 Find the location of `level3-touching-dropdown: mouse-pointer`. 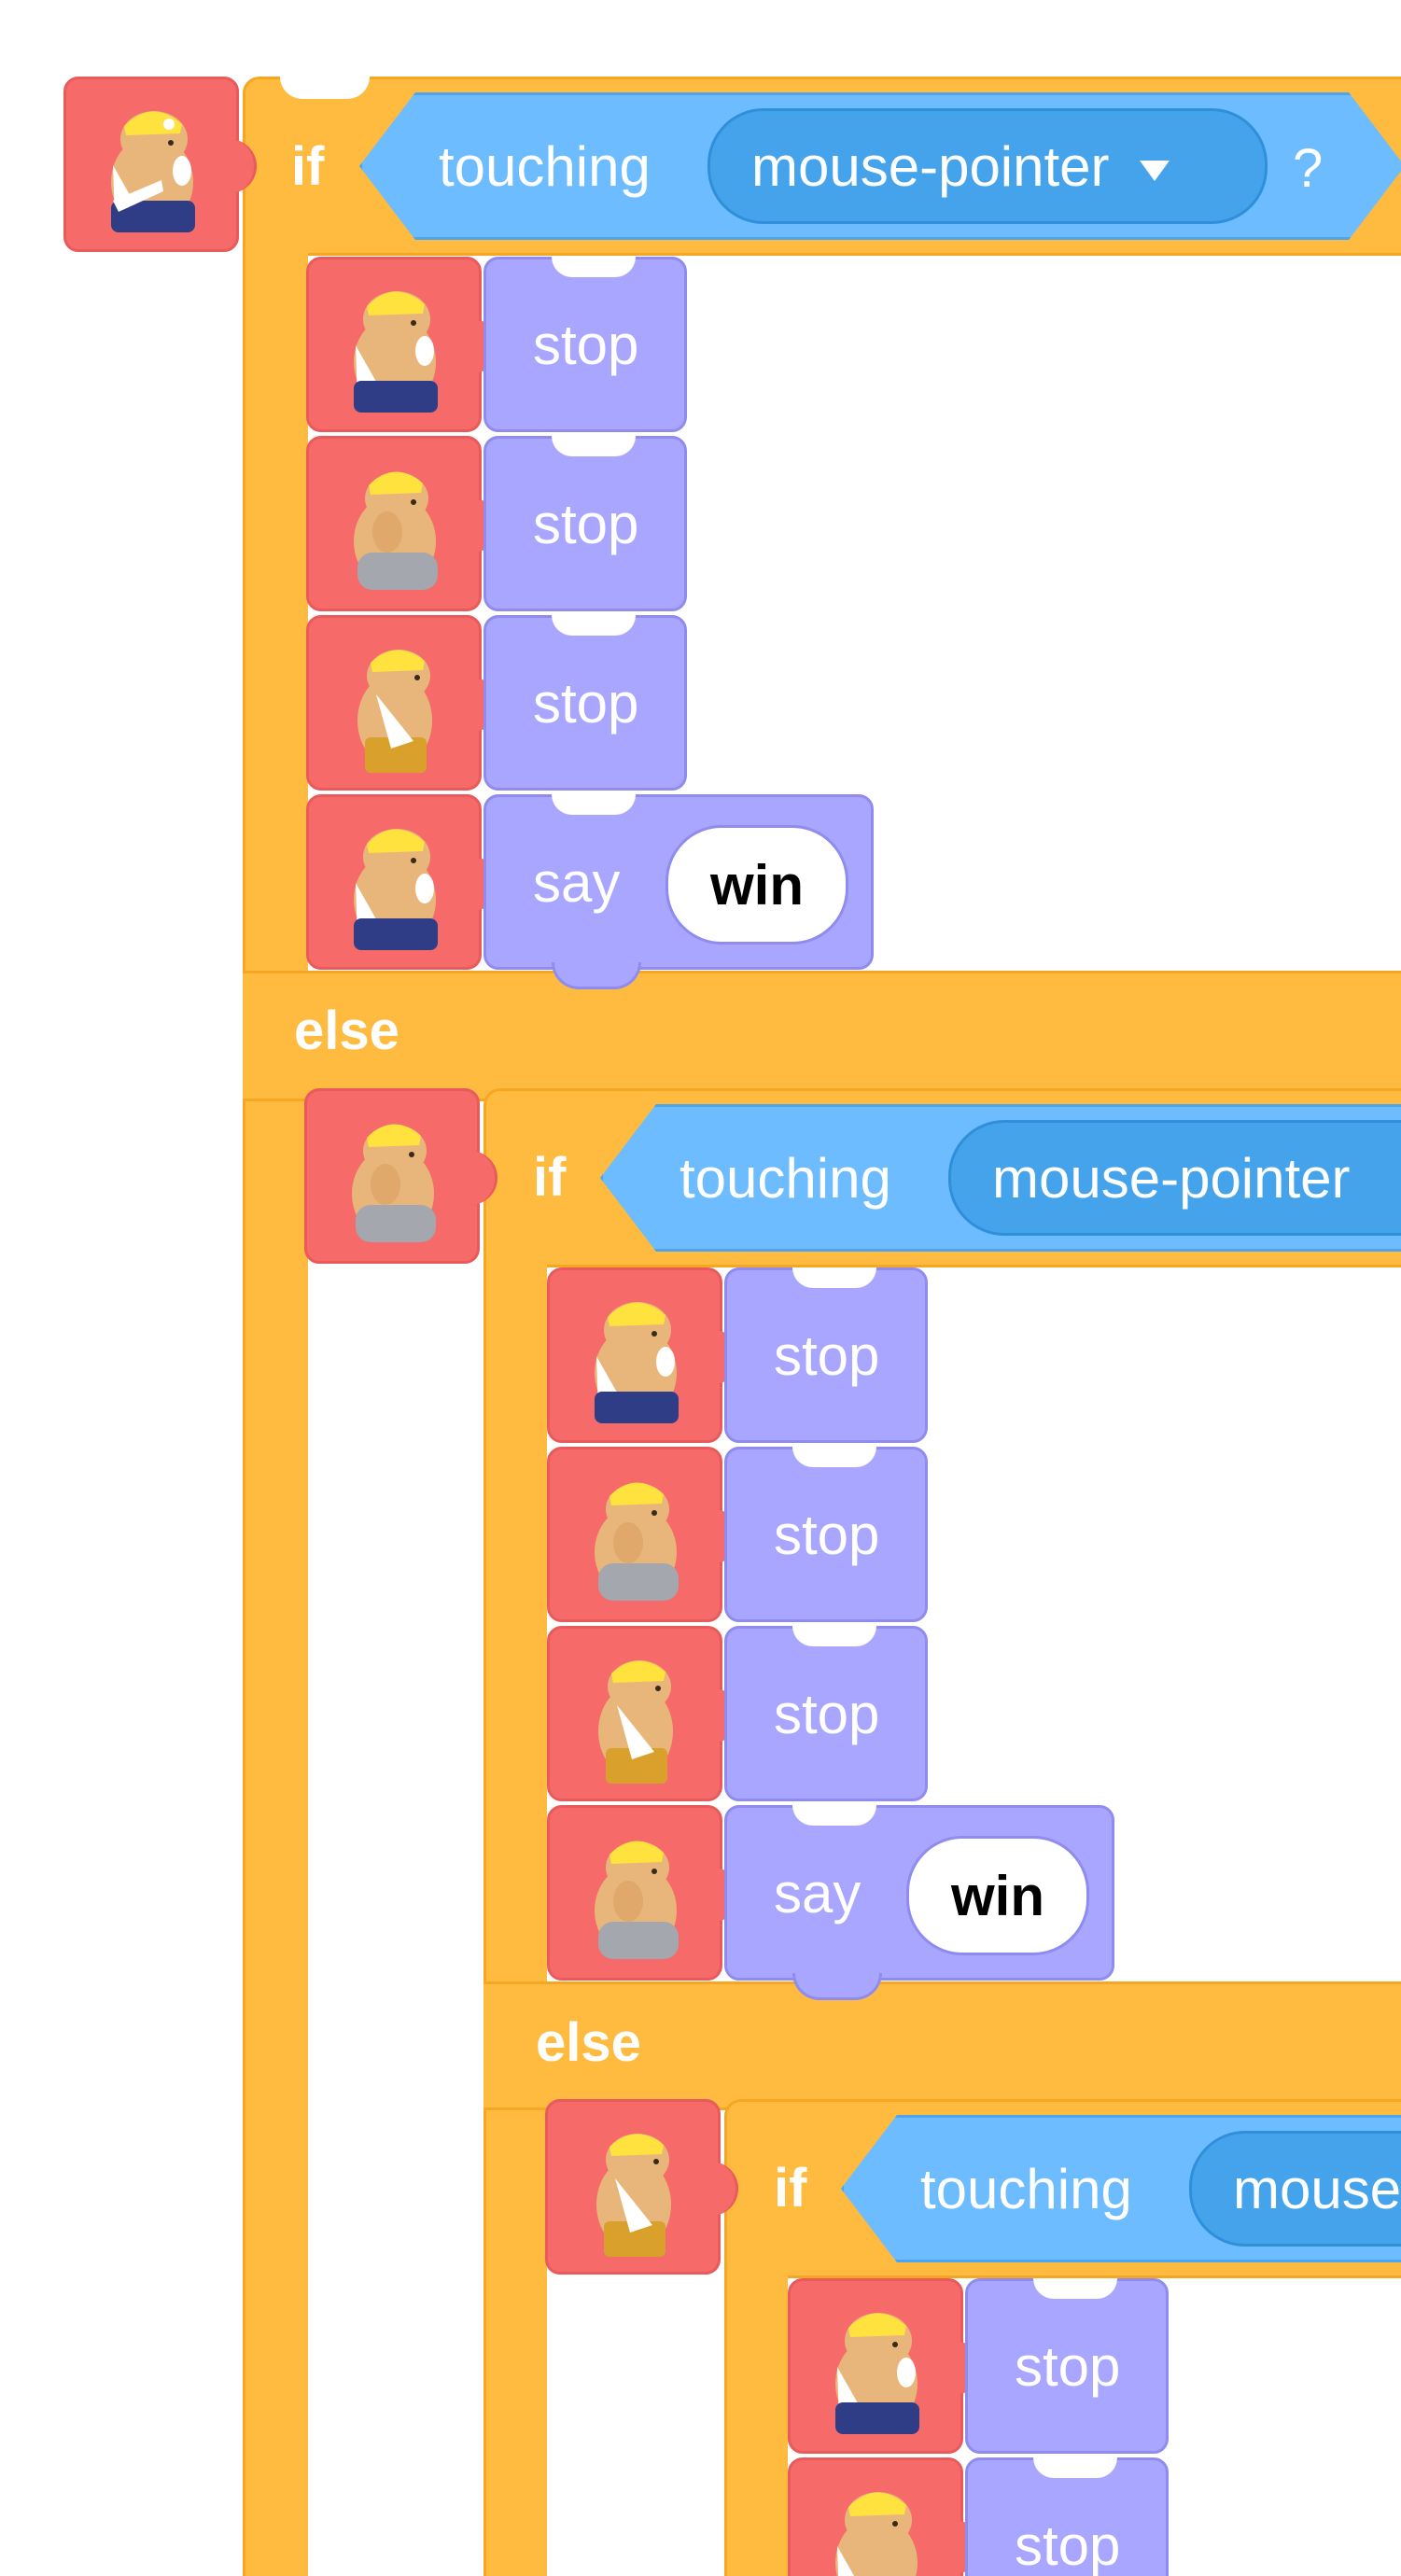

level3-touching-dropdown: mouse-pointer is located at coordinates (1295, 2189).